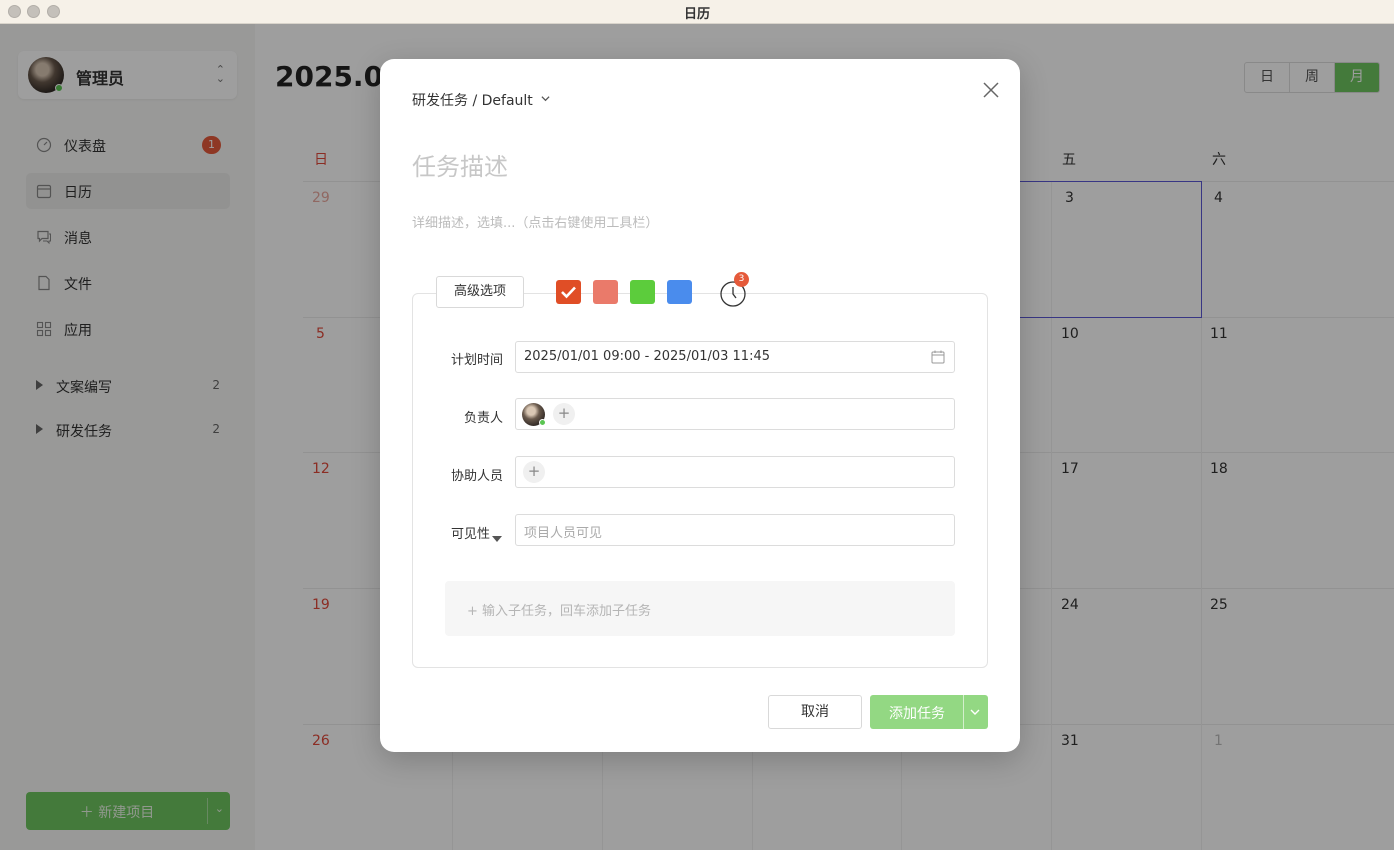 The width and height of the screenshot is (1394, 850). What do you see at coordinates (564, 414) in the screenshot?
I see `add-owner-button: +` at bounding box center [564, 414].